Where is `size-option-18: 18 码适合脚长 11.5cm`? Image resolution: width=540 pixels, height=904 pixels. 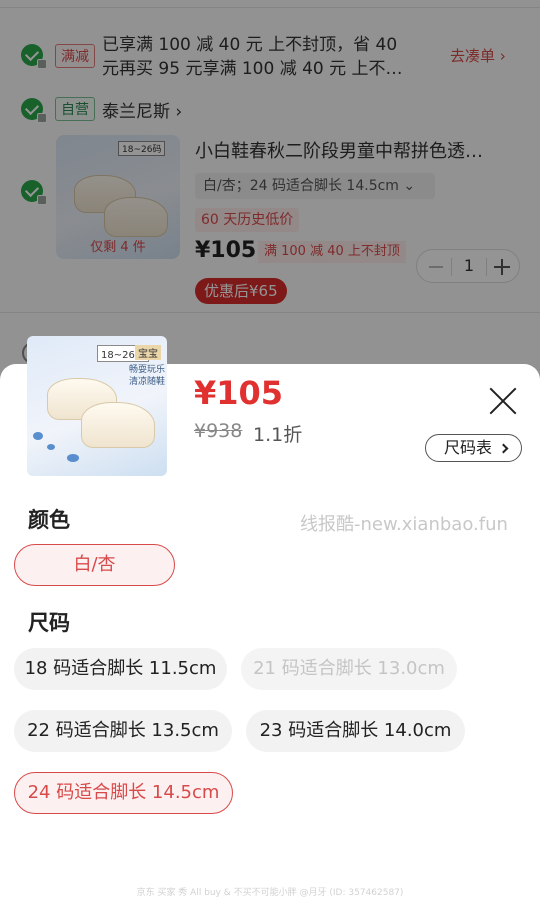 size-option-18: 18 码适合脚长 11.5cm is located at coordinates (120, 669).